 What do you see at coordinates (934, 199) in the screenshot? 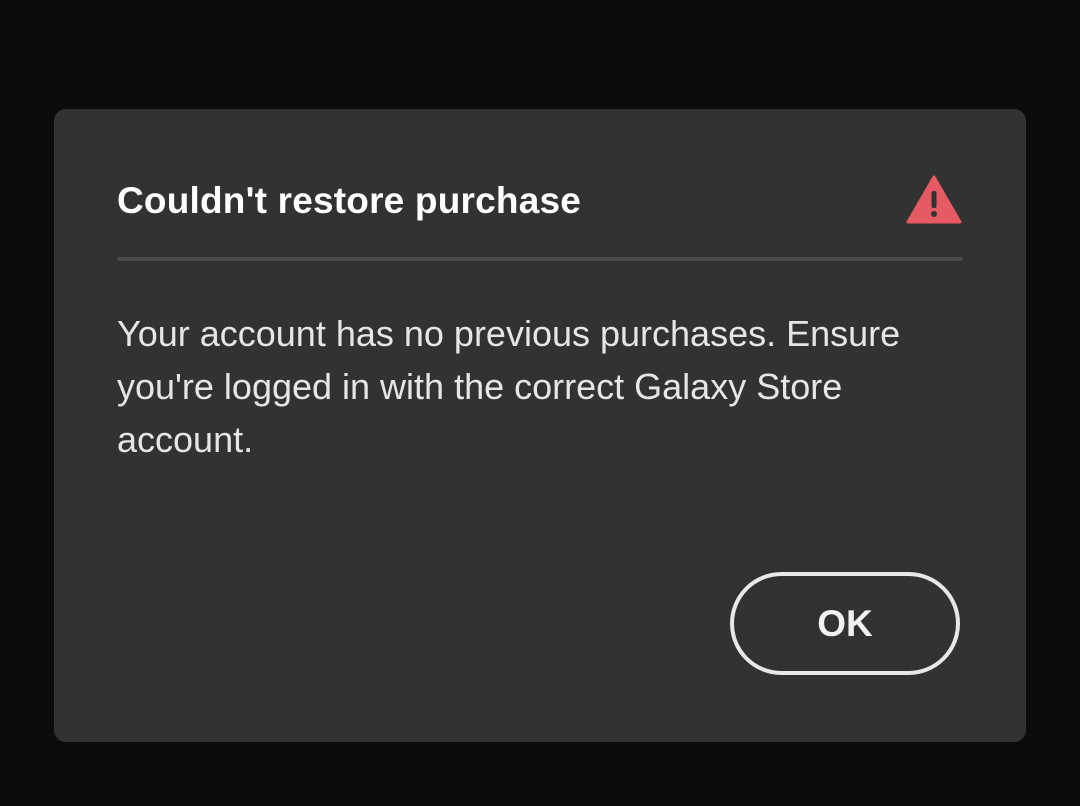
I see `alert-triangle-icon` at bounding box center [934, 199].